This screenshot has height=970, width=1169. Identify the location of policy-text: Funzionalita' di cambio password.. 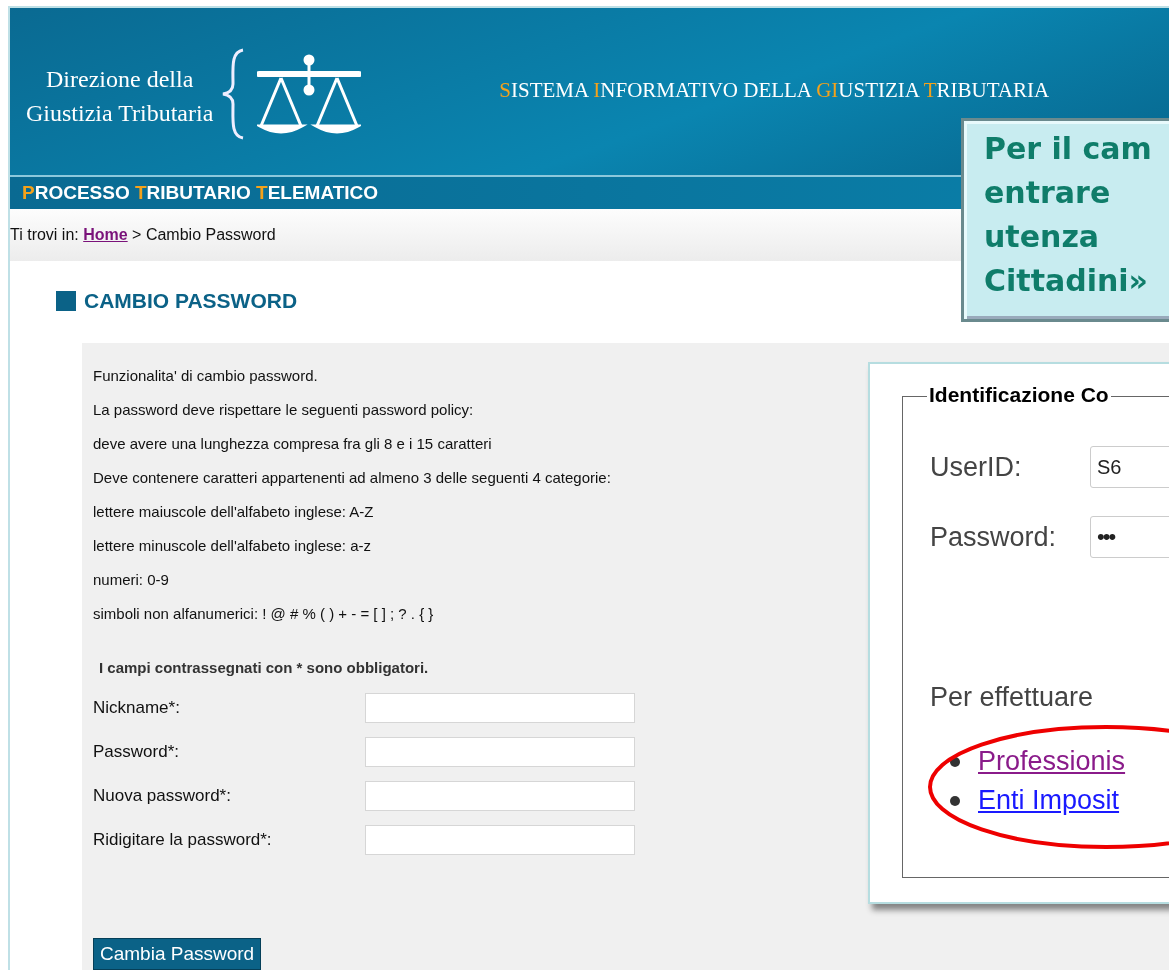
(205, 376).